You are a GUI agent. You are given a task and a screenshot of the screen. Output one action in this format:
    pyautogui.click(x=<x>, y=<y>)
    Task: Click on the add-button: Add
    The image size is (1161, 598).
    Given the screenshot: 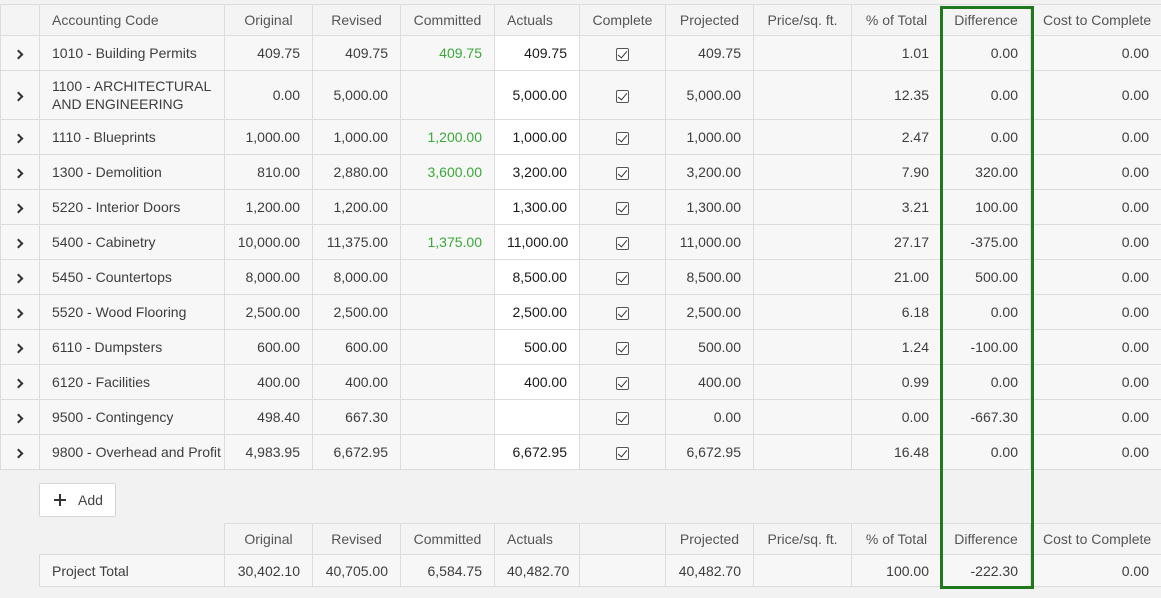 What is the action you would take?
    pyautogui.click(x=77, y=500)
    